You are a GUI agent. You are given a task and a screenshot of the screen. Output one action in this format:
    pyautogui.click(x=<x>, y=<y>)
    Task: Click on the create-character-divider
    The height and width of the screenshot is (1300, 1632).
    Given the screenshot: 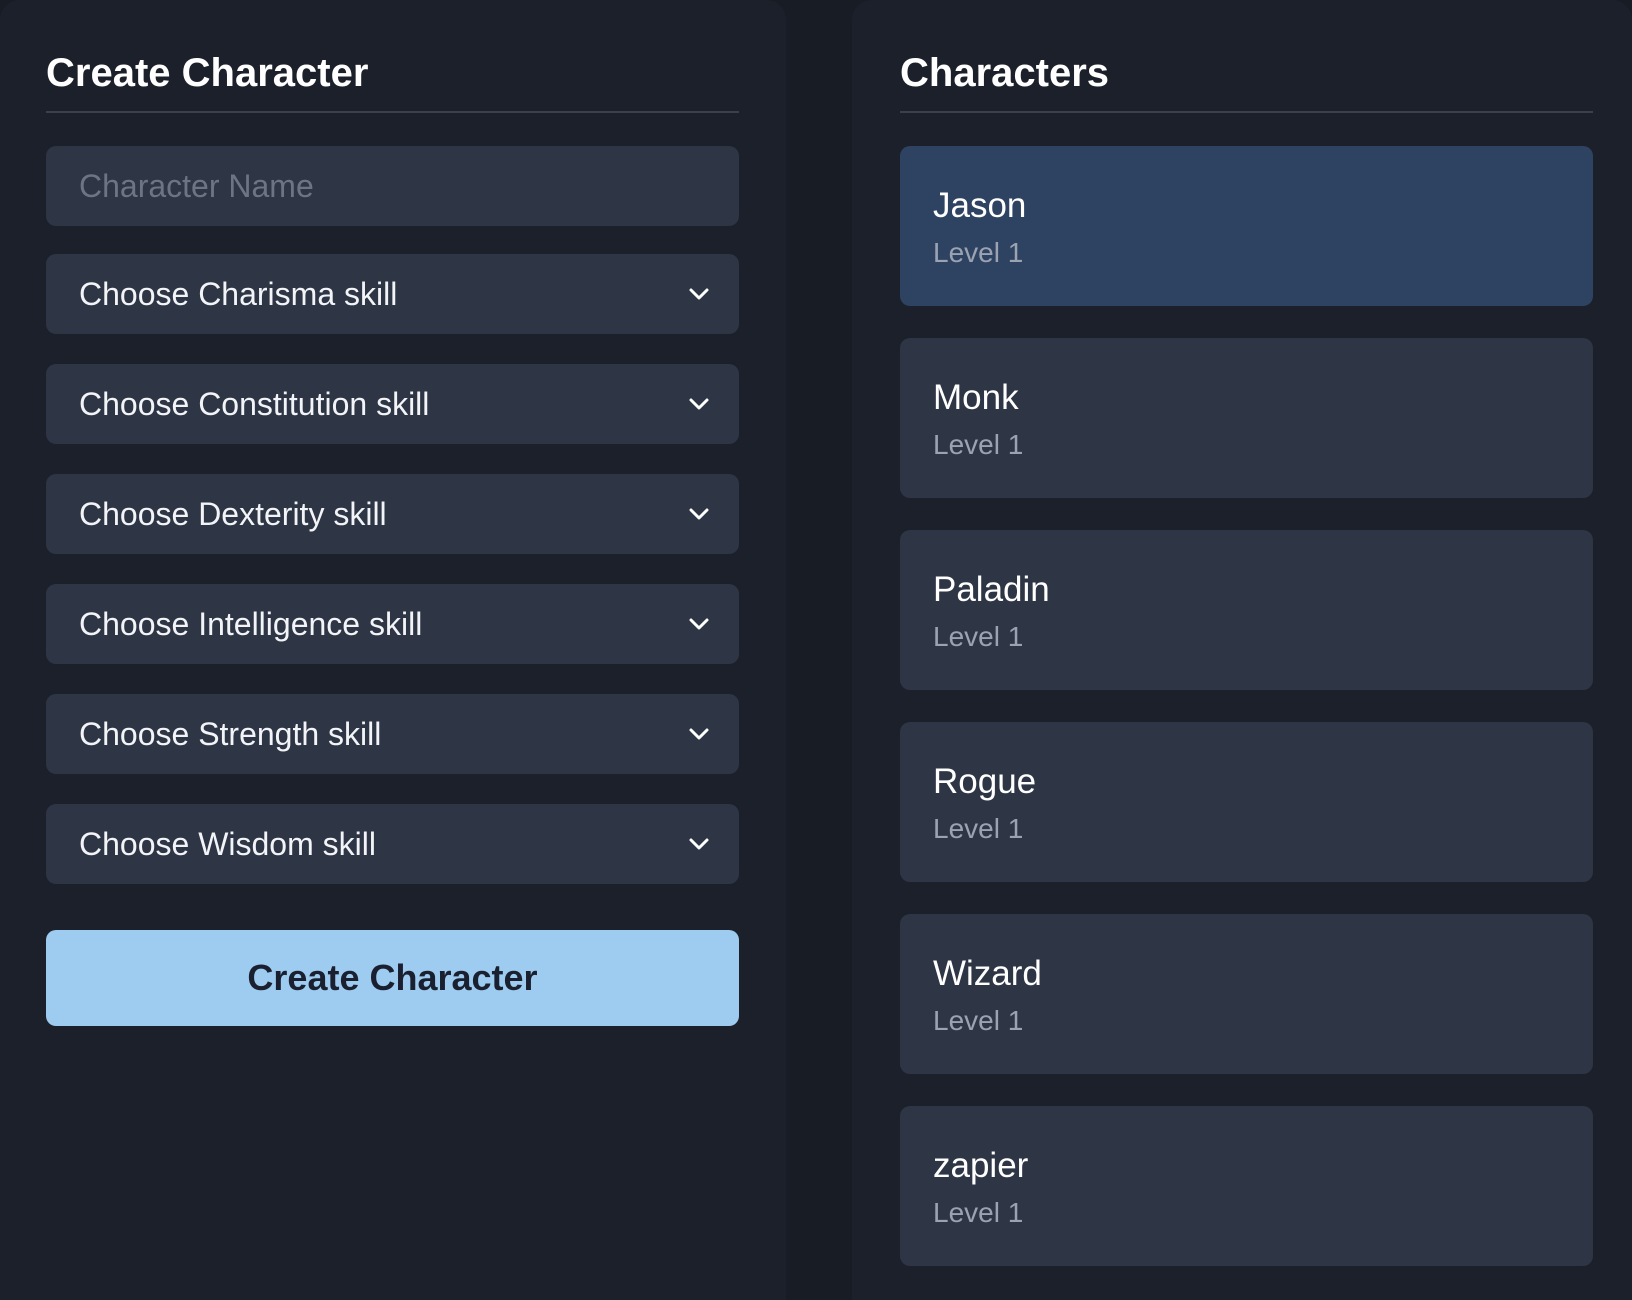 What is the action you would take?
    pyautogui.click(x=392, y=112)
    